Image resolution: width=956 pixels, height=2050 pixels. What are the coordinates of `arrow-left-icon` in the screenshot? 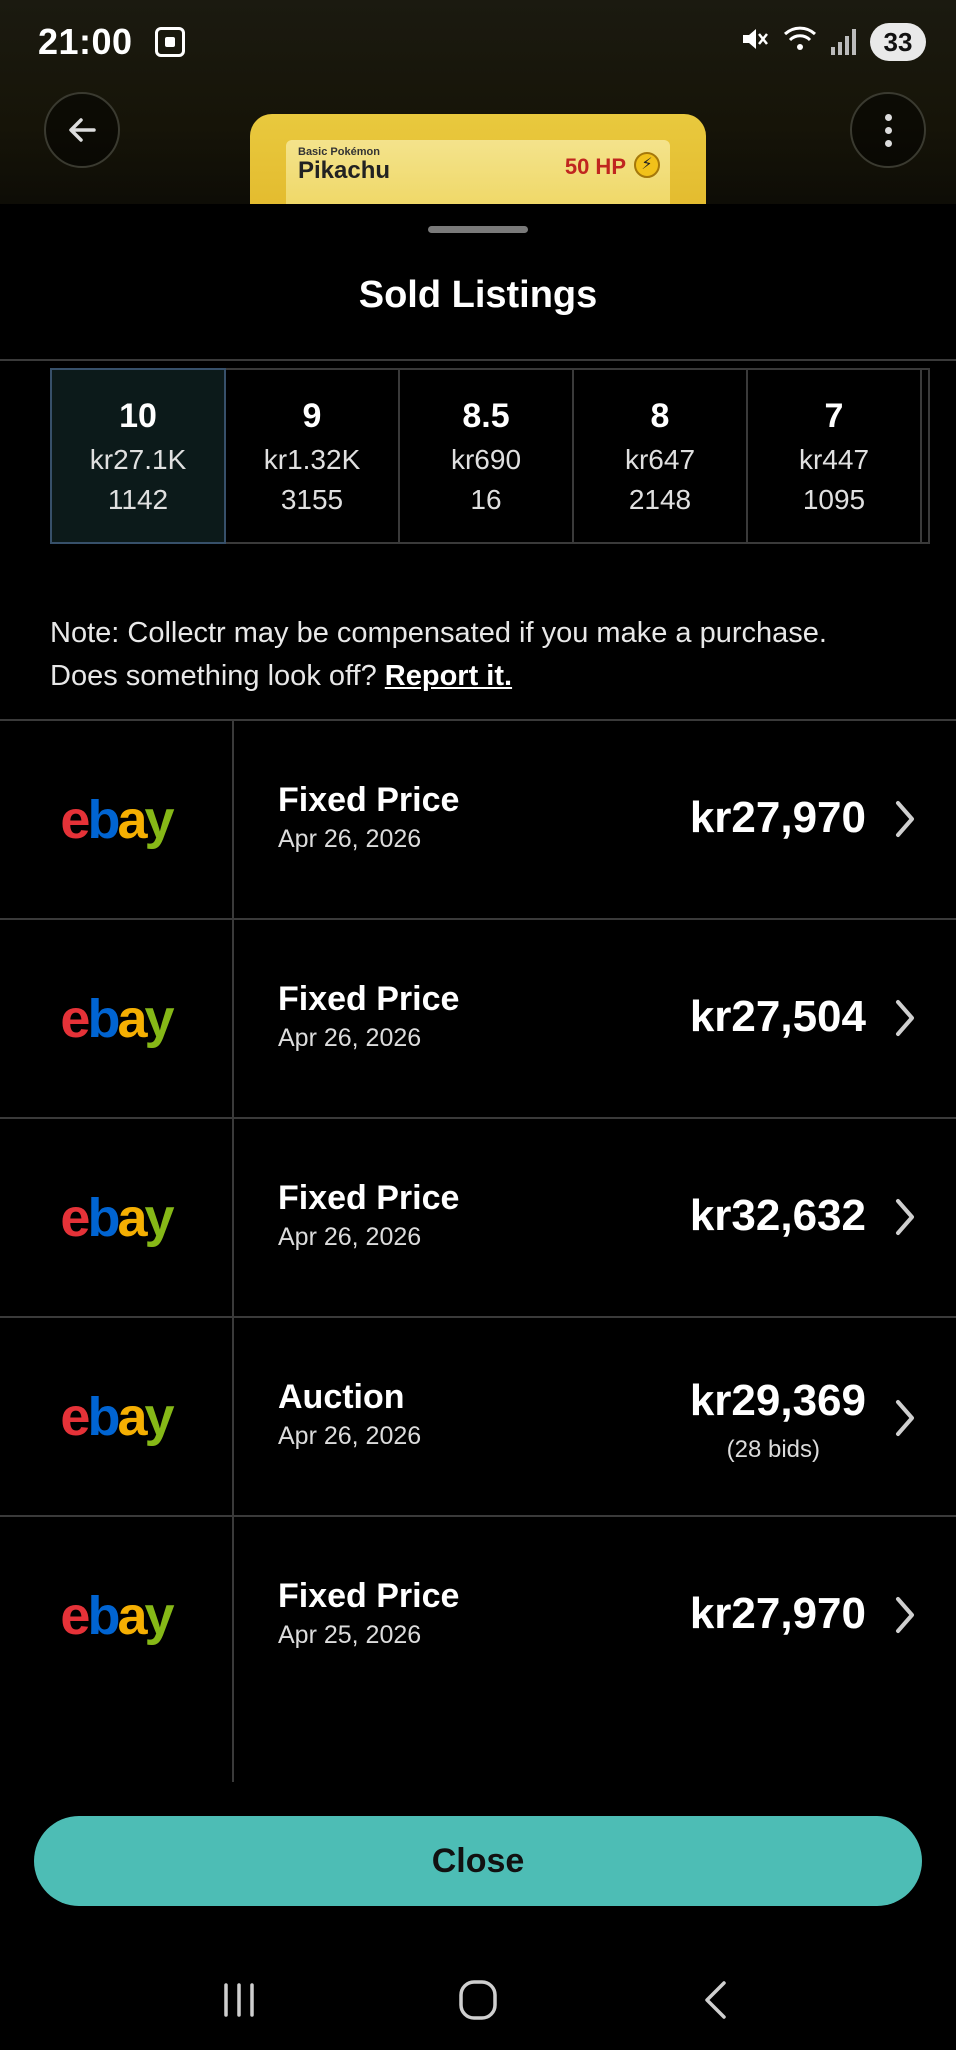 It's located at (82, 130).